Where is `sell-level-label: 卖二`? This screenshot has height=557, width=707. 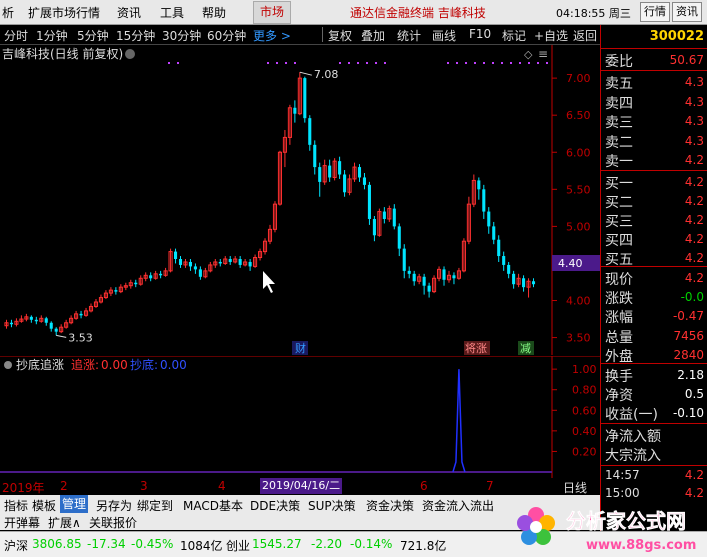 sell-level-label: 卖二 is located at coordinates (619, 142).